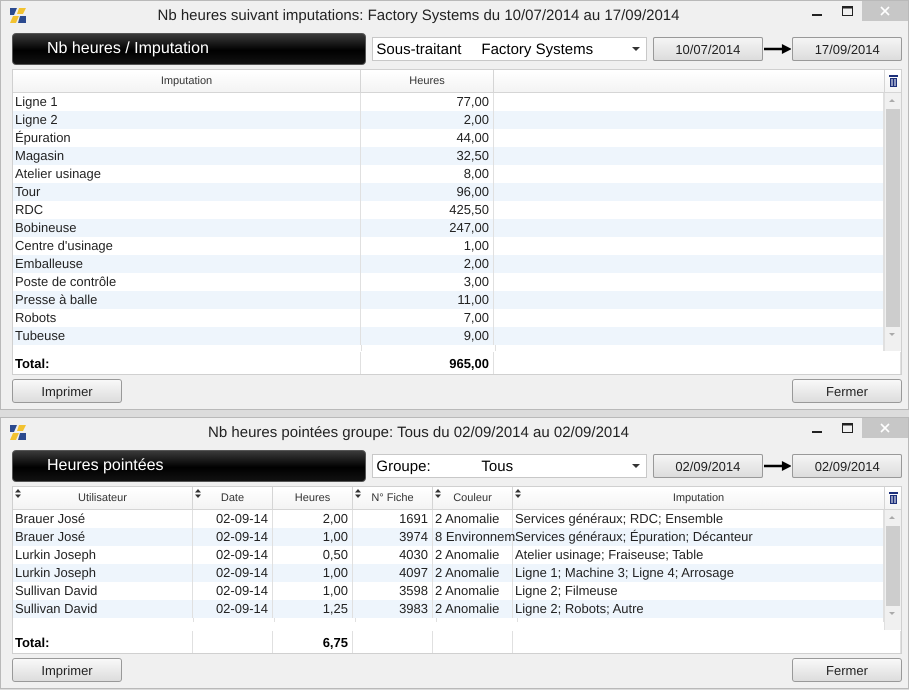 The image size is (909, 690). I want to click on column-header: N° Fiche, so click(393, 498).